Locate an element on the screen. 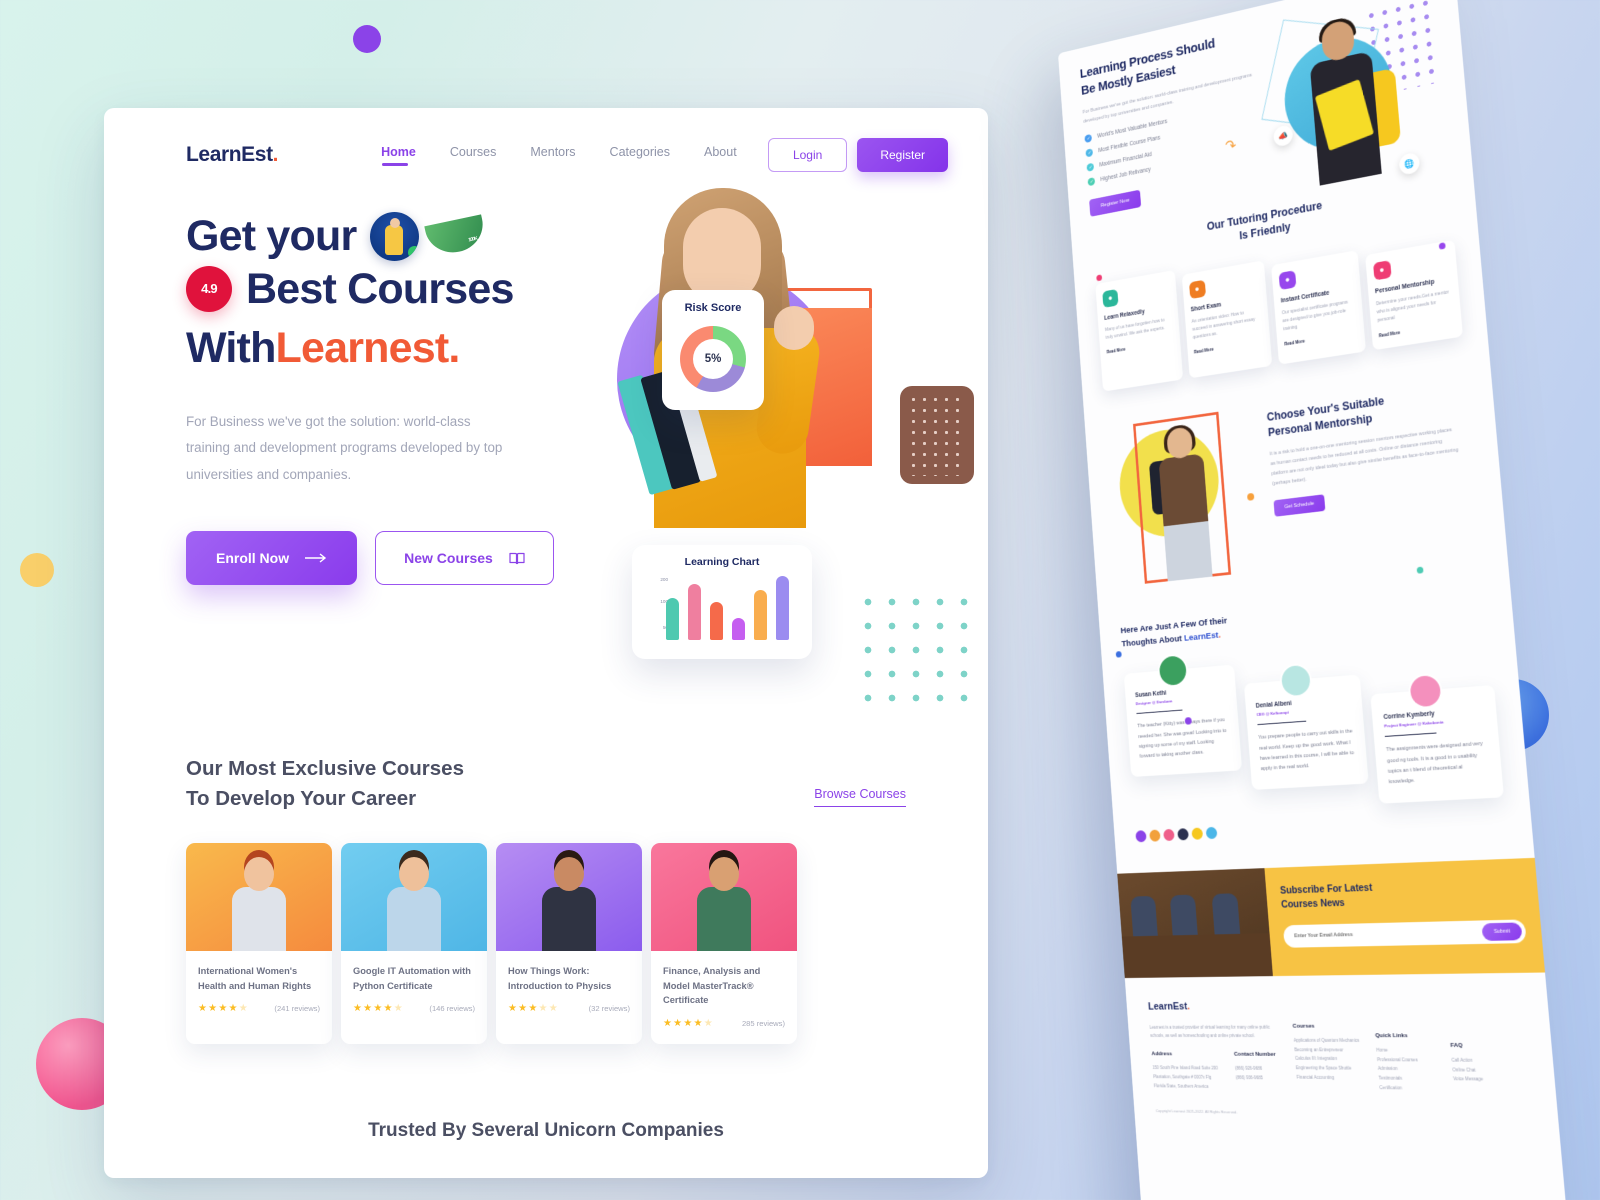 The height and width of the screenshot is (1200, 1600). footer-link: Financial Accounting is located at coordinates (1329, 1078).